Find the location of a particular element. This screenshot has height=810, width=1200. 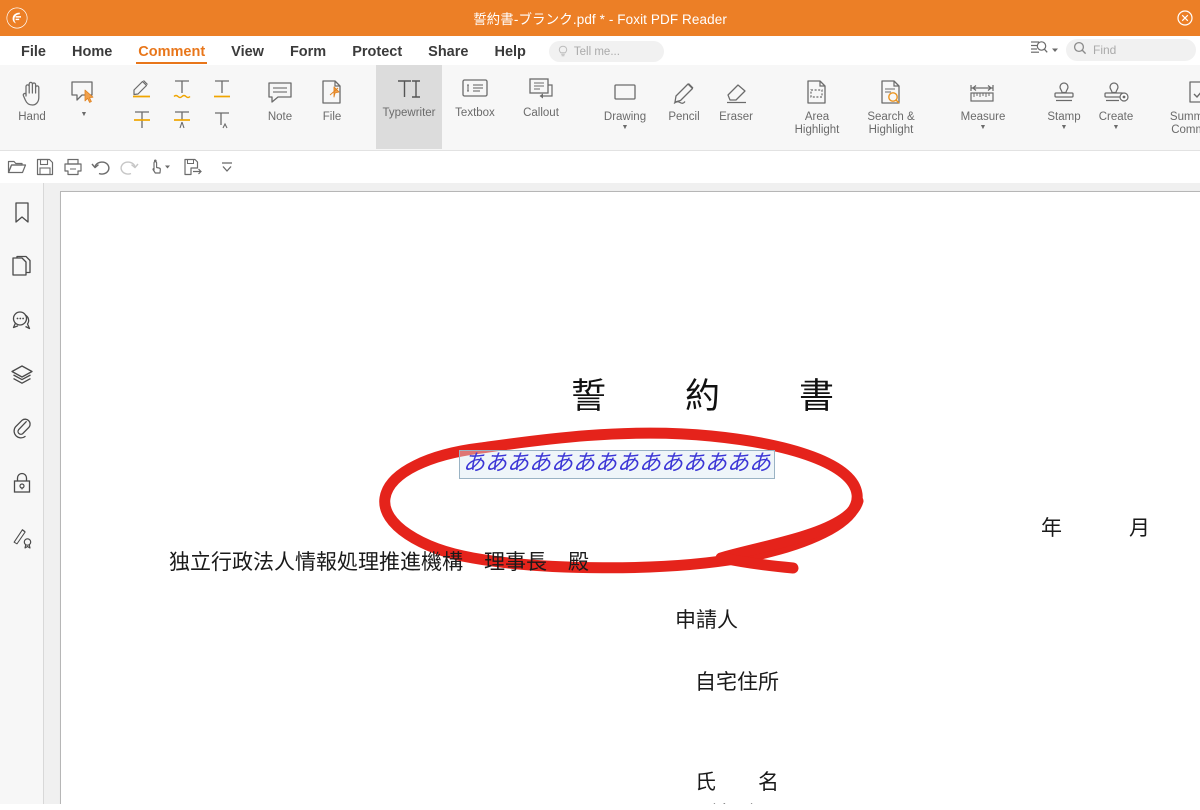

ribbon-group-highlight: Area Highlight Search & Highlight is located at coordinates (854, 107).